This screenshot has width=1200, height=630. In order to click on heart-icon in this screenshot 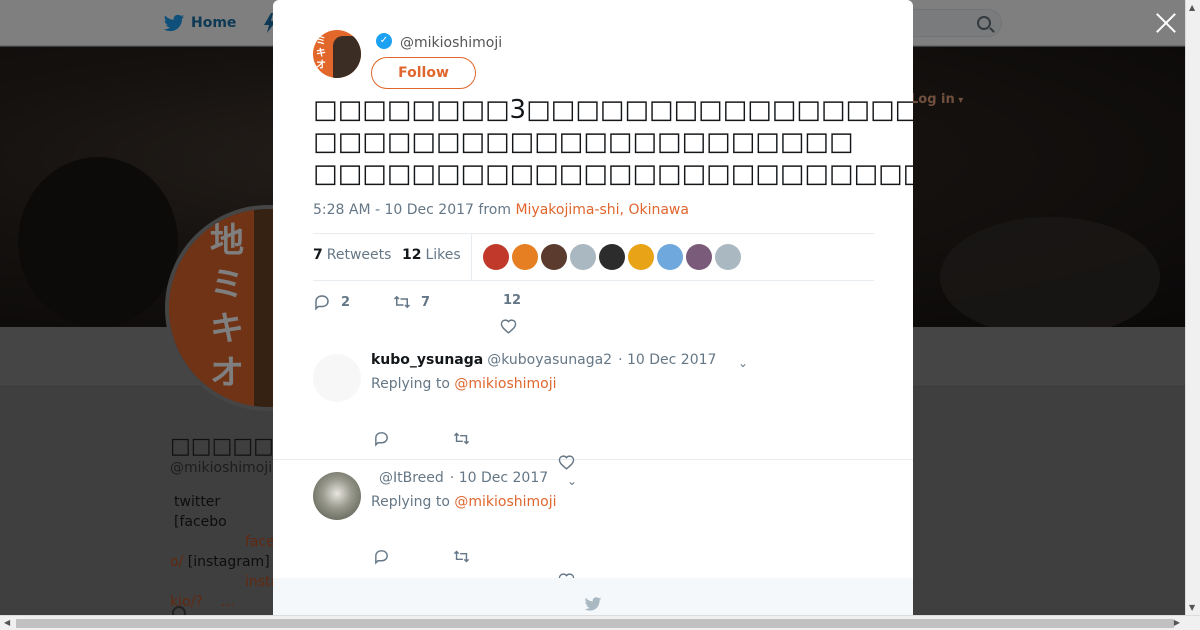, I will do `click(508, 326)`.